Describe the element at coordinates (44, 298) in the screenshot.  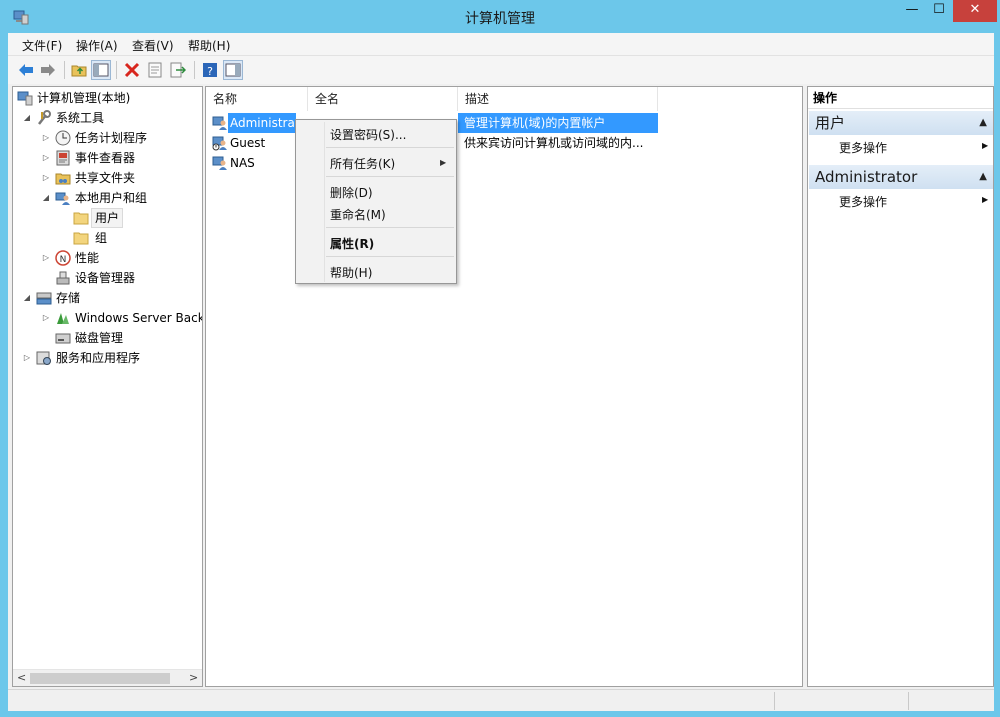
I see `storage-icon` at that location.